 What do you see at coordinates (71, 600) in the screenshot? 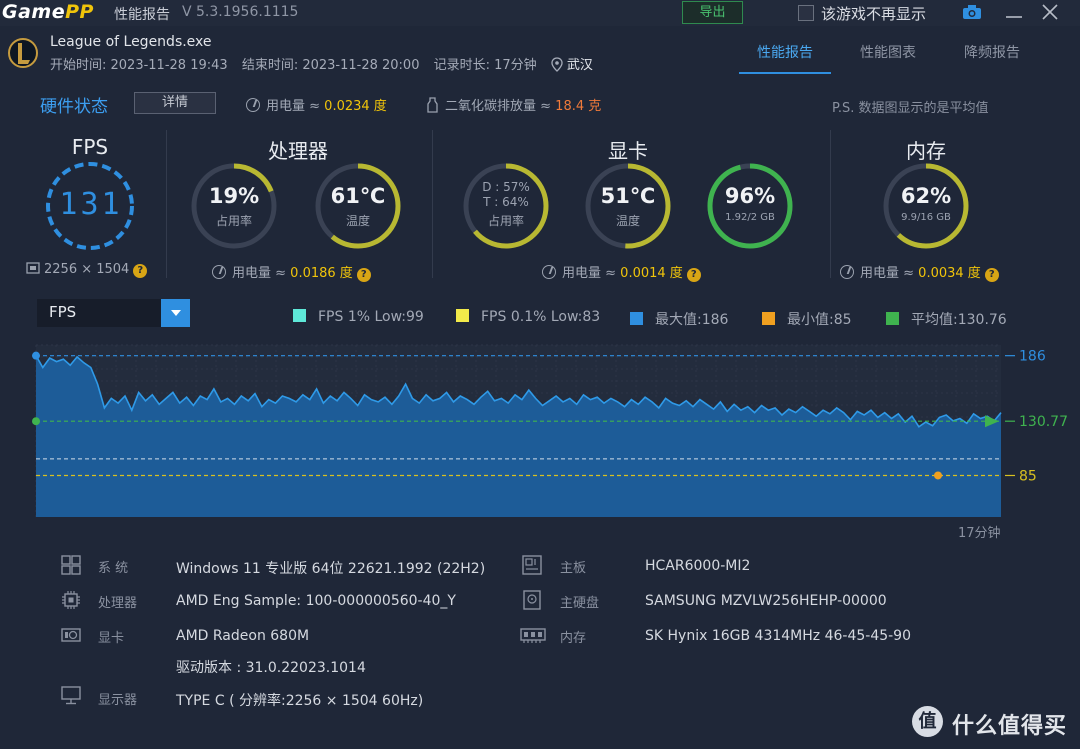
I see `cpu-icon` at bounding box center [71, 600].